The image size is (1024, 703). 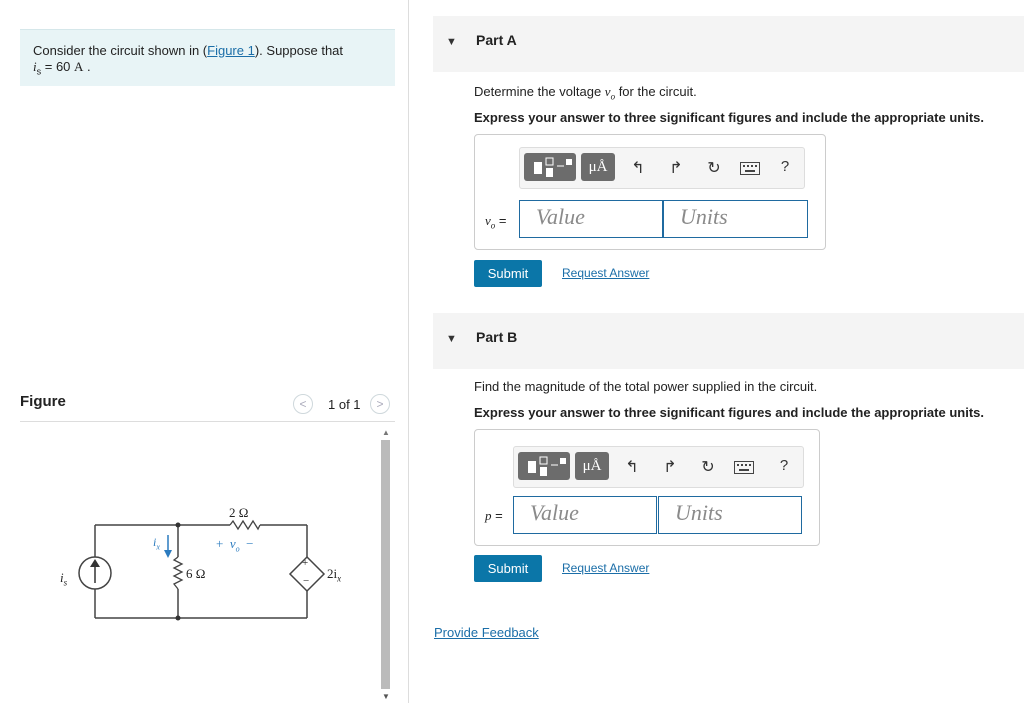 What do you see at coordinates (591, 219) in the screenshot?
I see `part-a-value-input: Value` at bounding box center [591, 219].